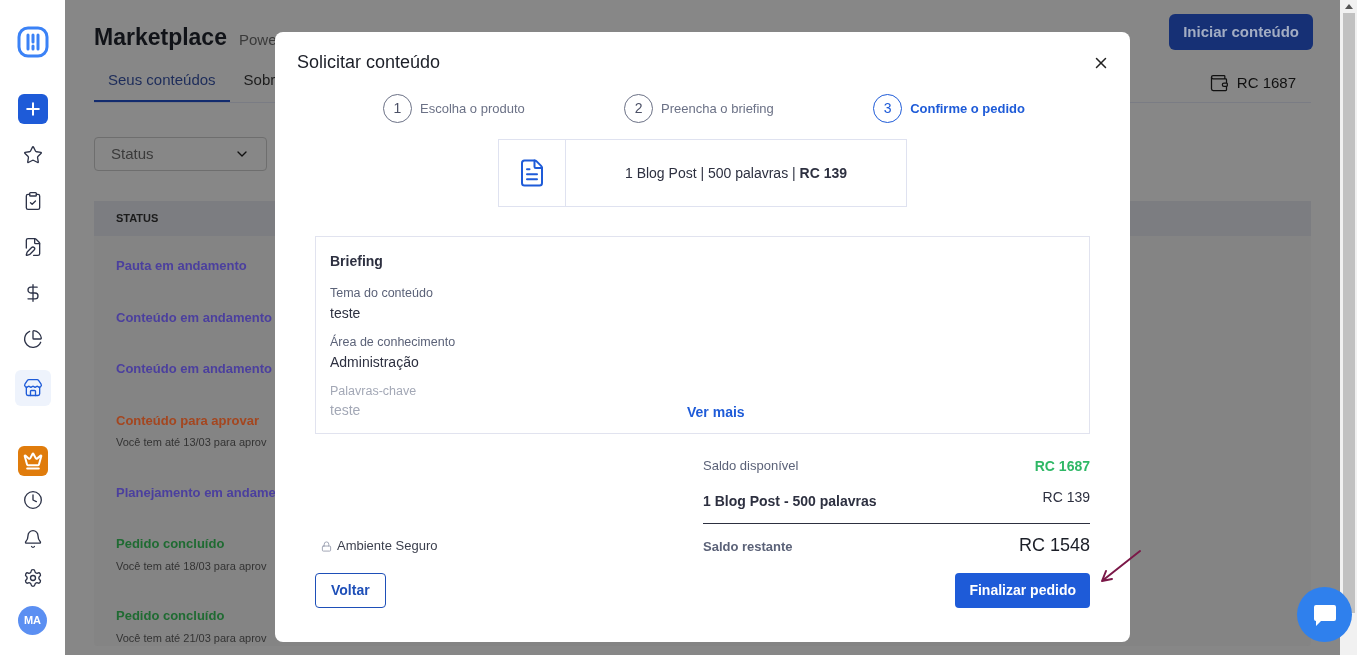 Image resolution: width=1357 pixels, height=655 pixels. I want to click on balance-text: RC 1687, so click(1266, 82).